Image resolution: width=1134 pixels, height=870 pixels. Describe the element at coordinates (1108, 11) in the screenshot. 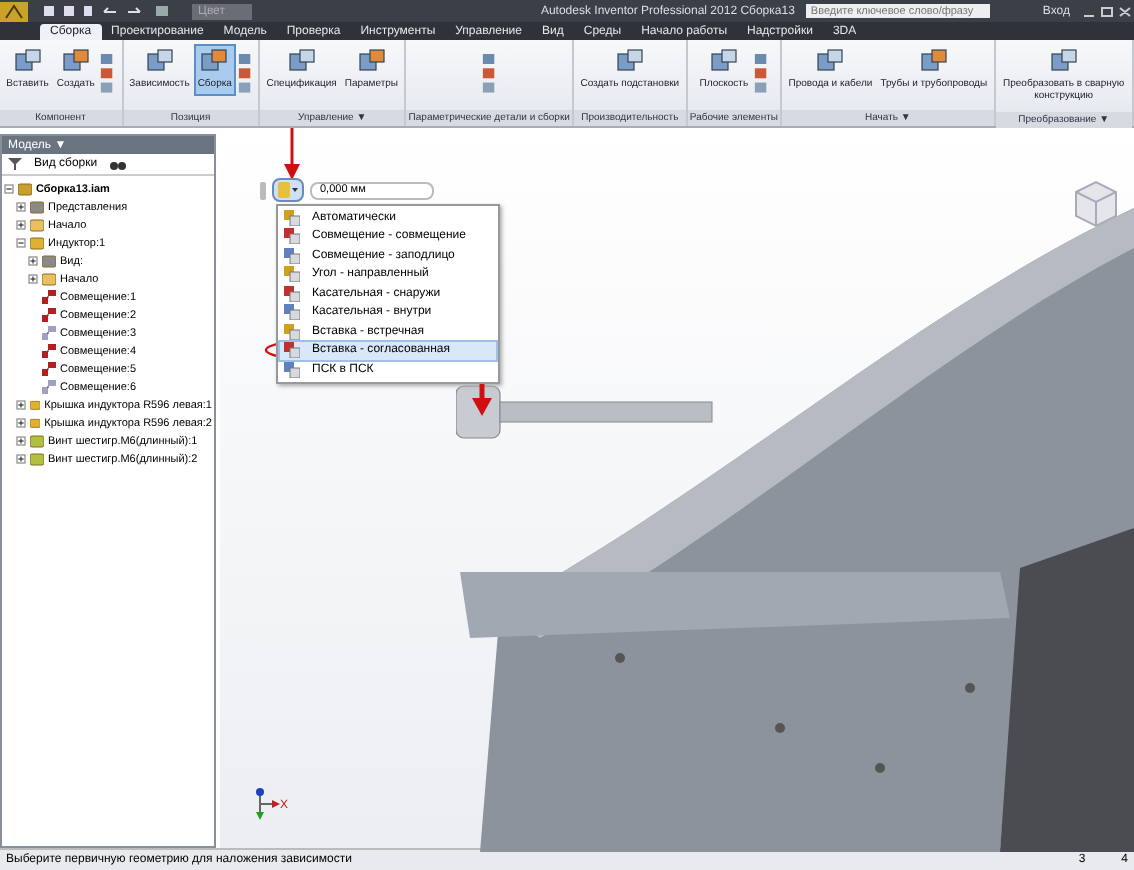

I see `window-controls-icon` at that location.